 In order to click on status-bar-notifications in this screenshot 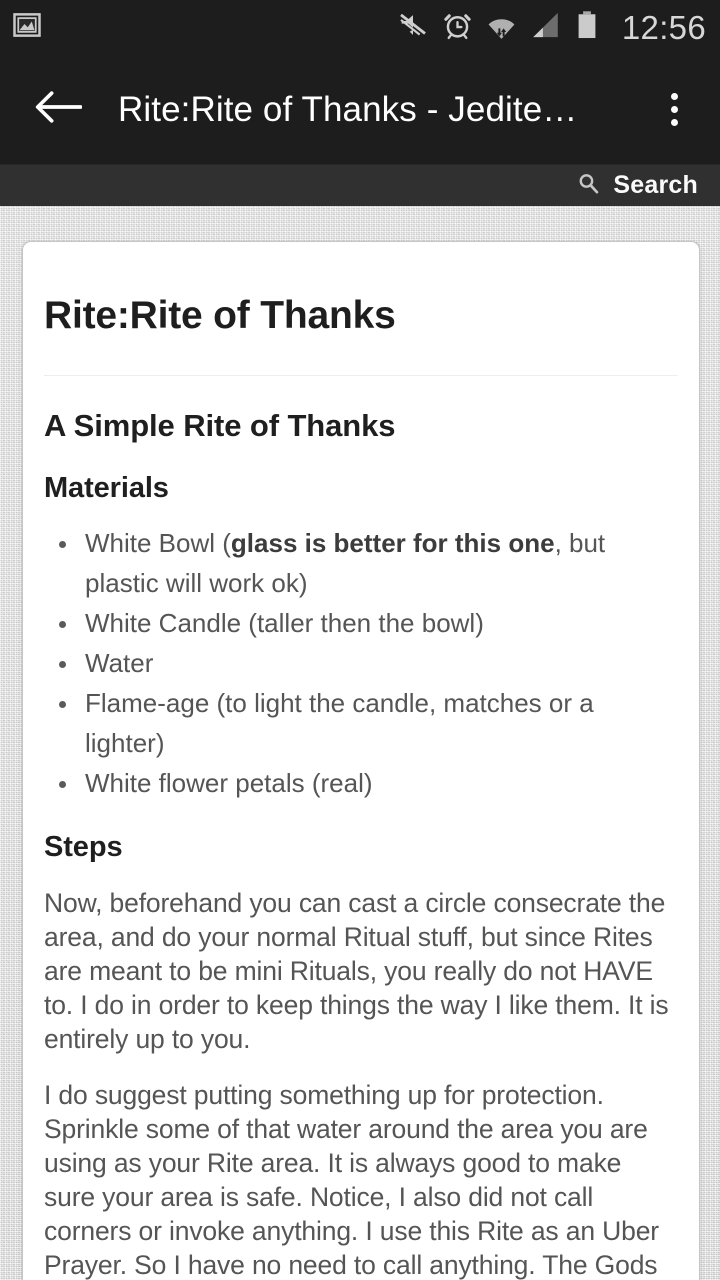, I will do `click(27, 27)`.